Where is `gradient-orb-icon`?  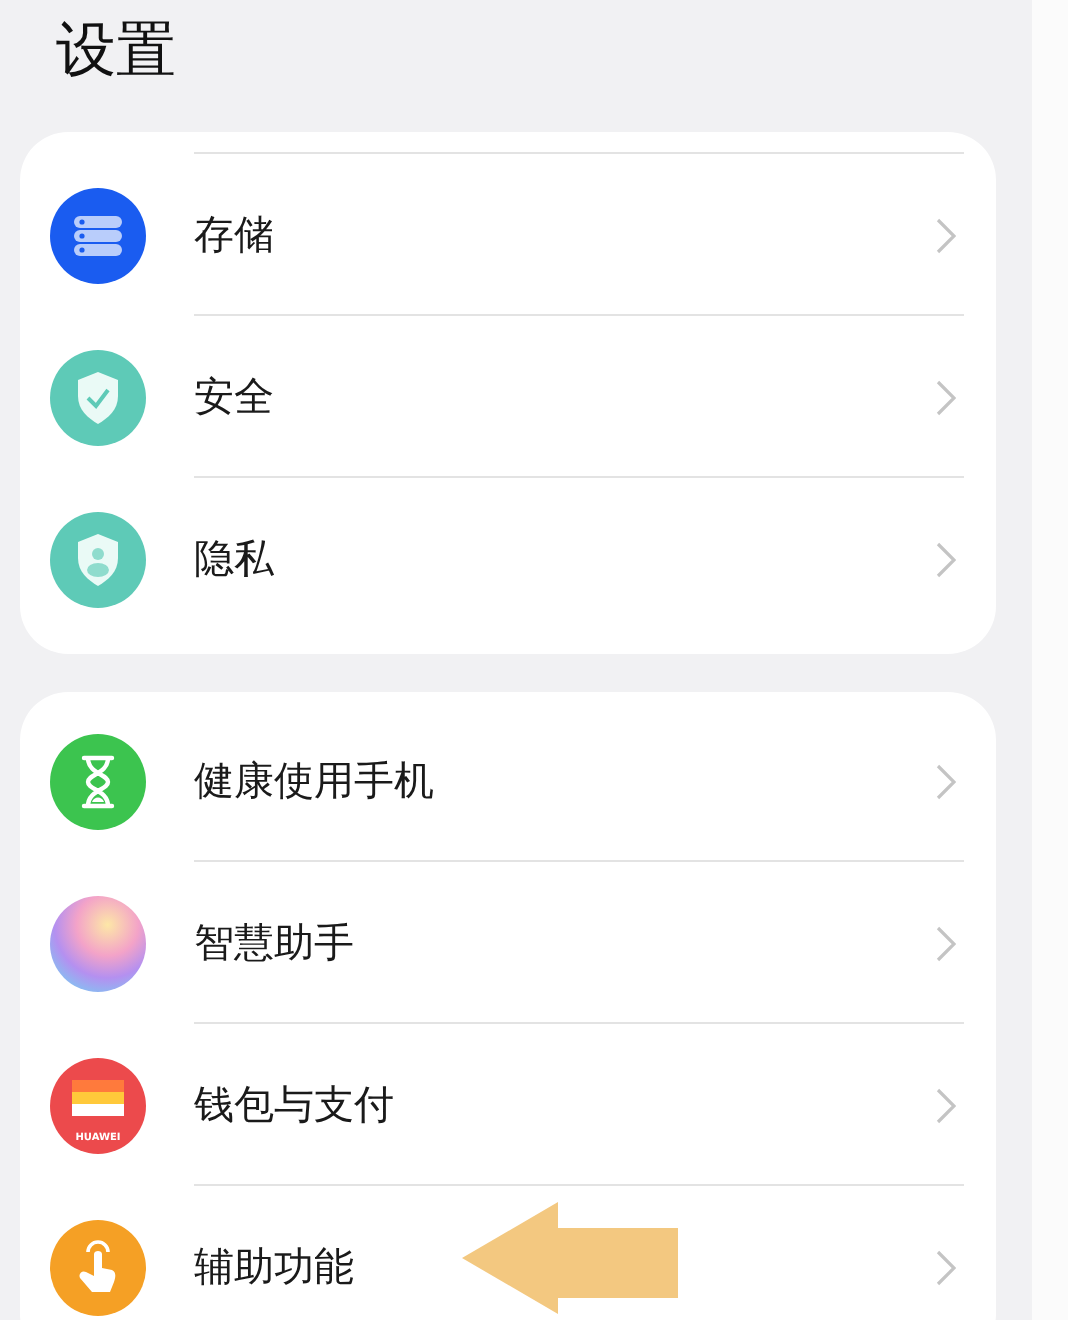 gradient-orb-icon is located at coordinates (98, 943).